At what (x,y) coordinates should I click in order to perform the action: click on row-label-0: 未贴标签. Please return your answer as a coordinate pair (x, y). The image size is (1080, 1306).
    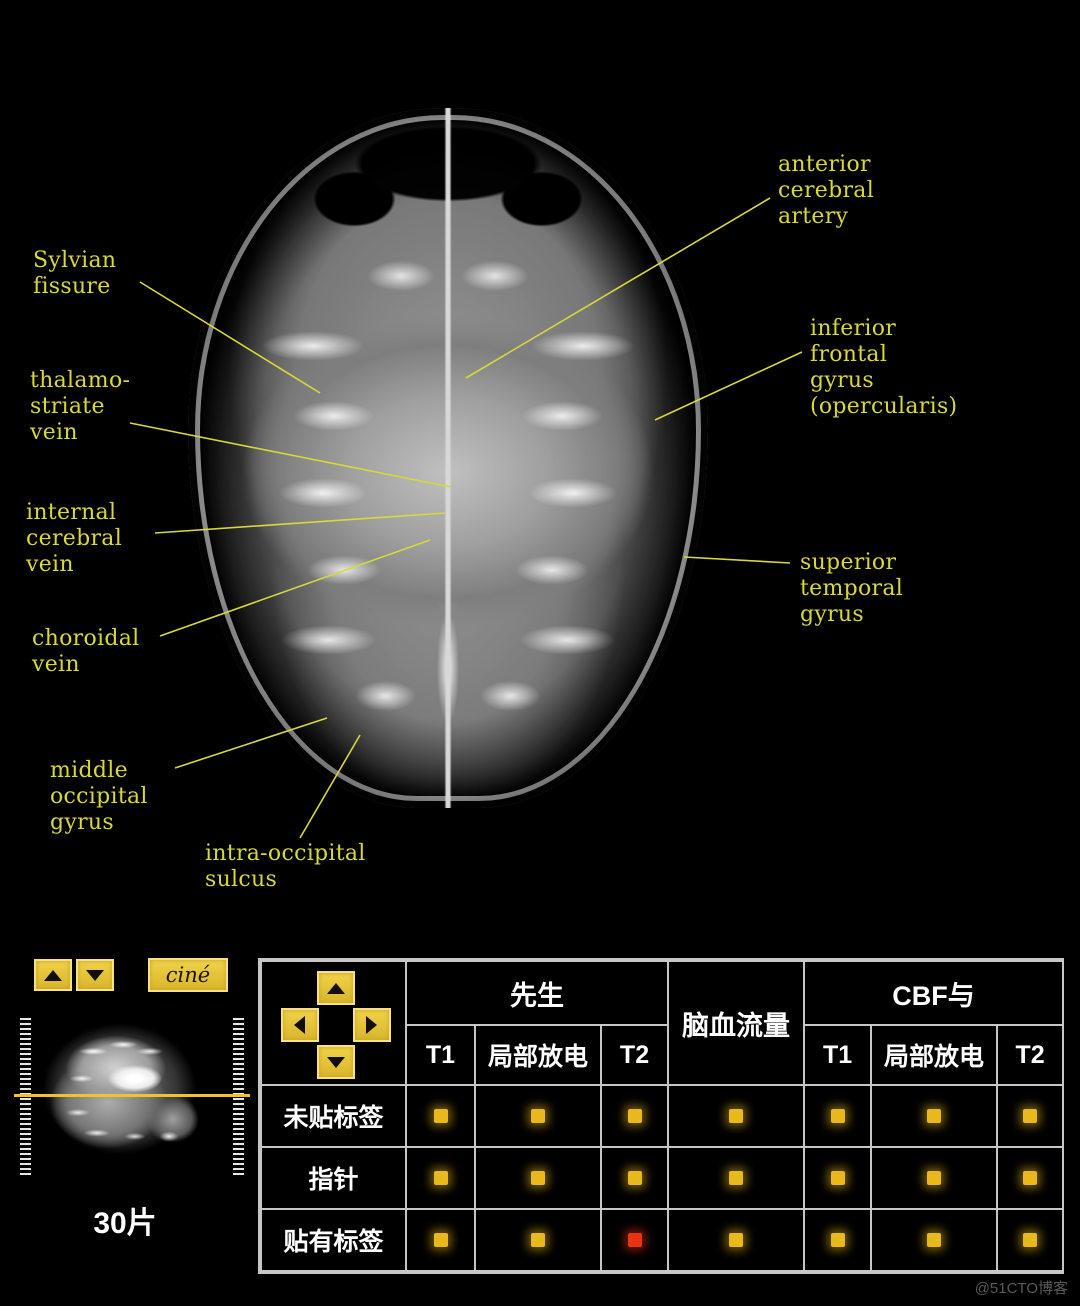
    Looking at the image, I should click on (333, 1116).